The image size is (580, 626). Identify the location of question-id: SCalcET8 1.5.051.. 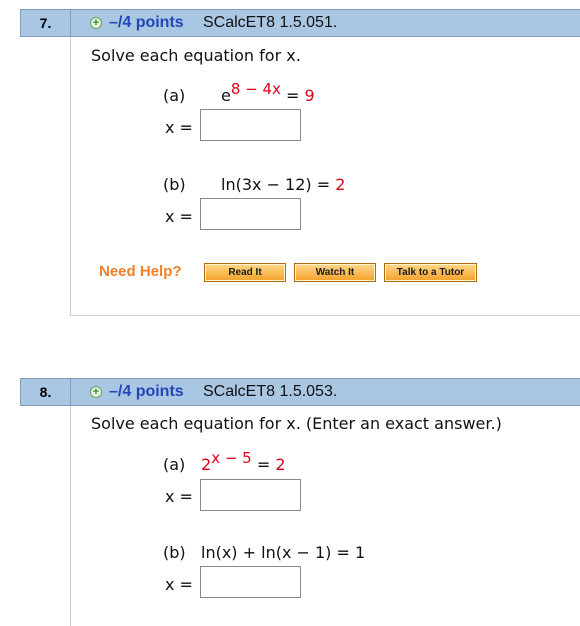
(270, 22).